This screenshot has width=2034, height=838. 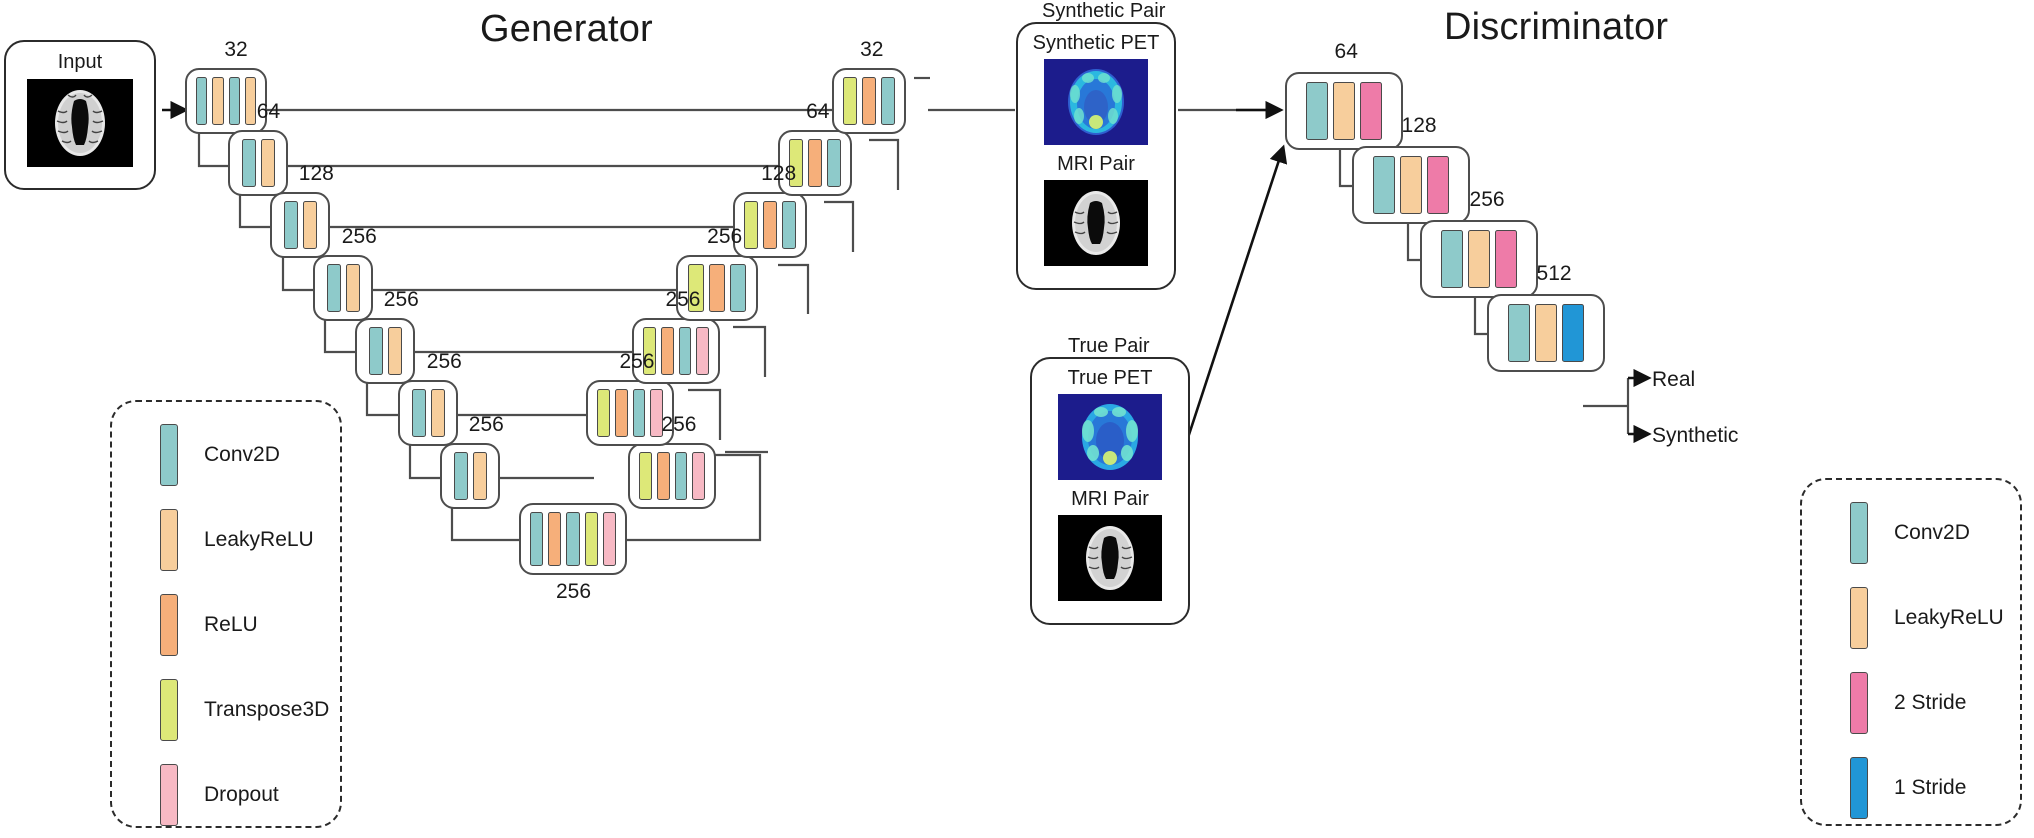 I want to click on generator-encoder-channels-2: 128, so click(x=316, y=173).